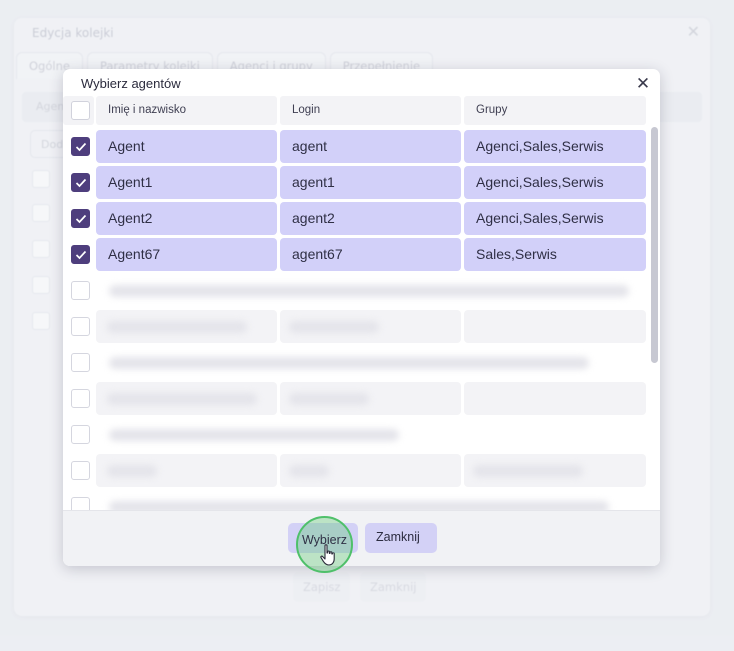 This screenshot has width=734, height=651. I want to click on header-checkbox-cell, so click(78, 110).